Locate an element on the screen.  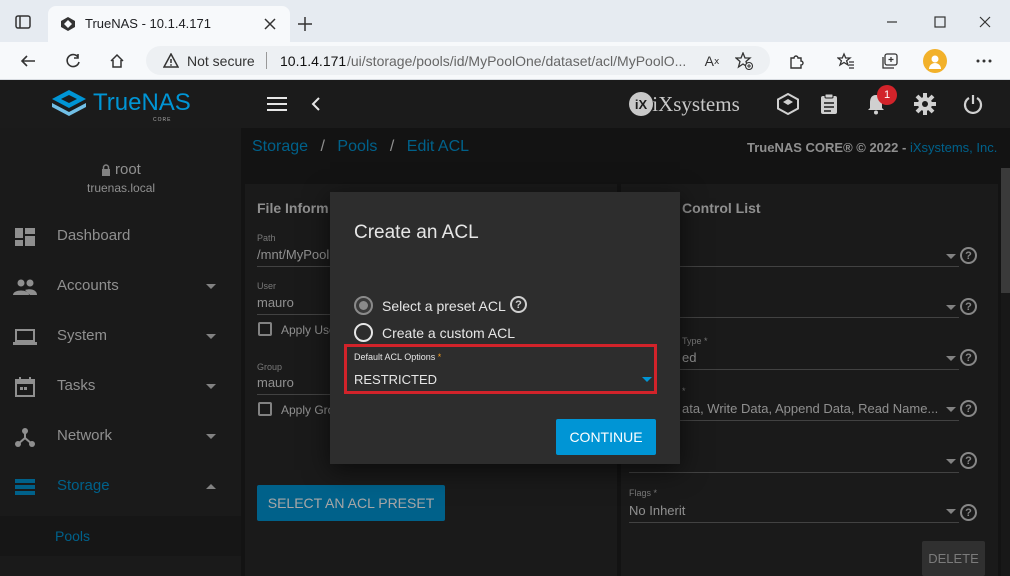
settings-gear-icon is located at coordinates (925, 104).